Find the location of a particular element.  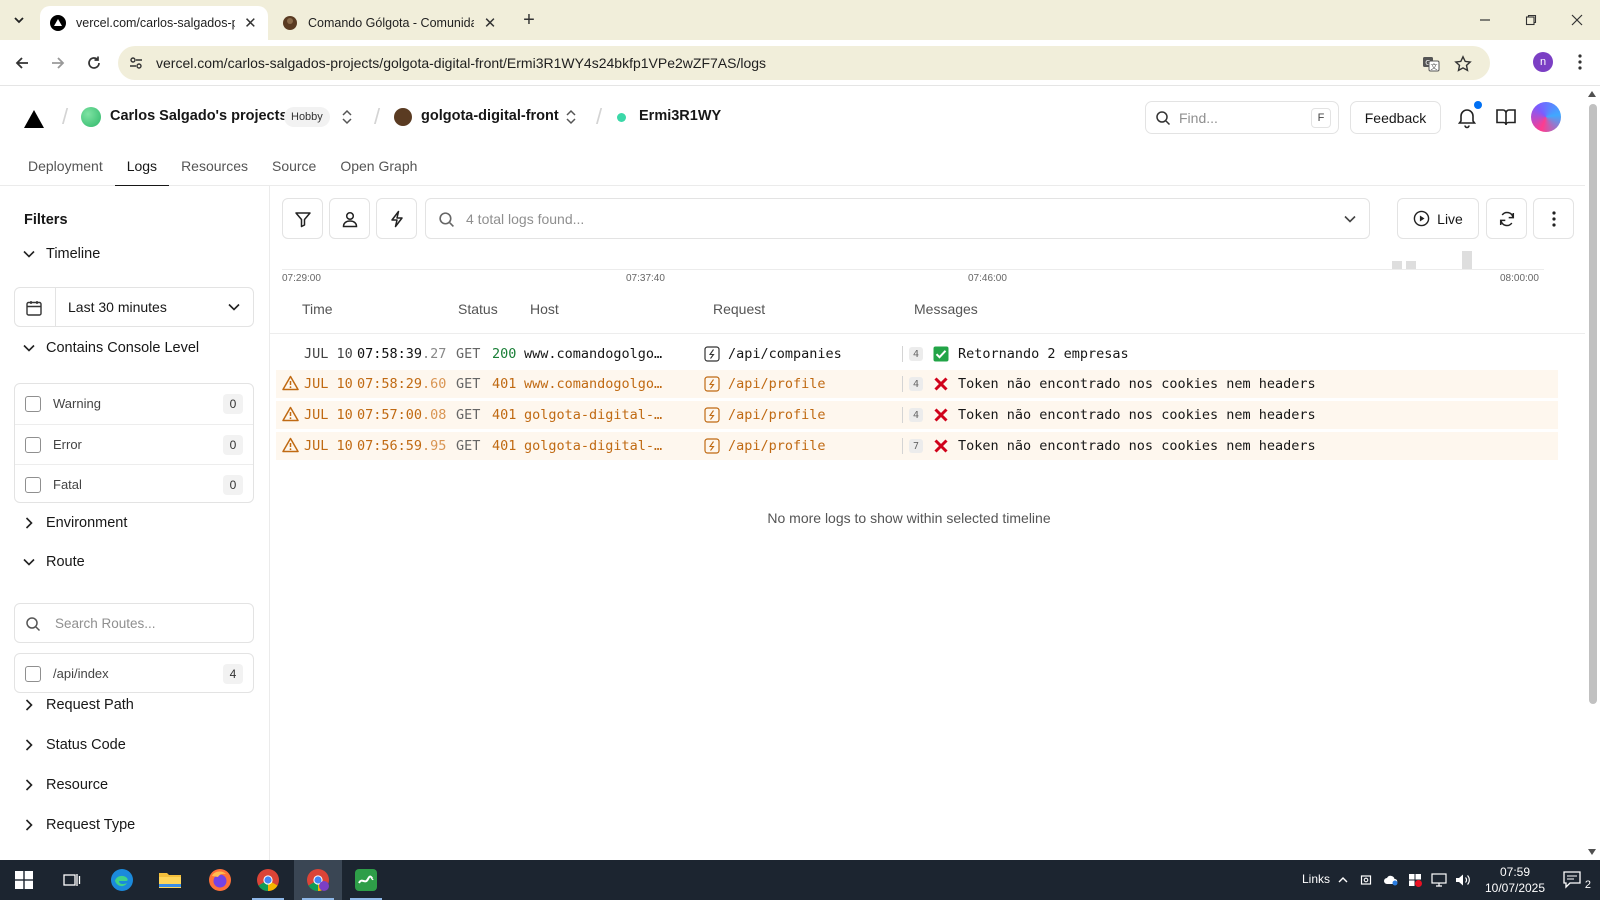

project-name: golgota-digital-front is located at coordinates (490, 116).